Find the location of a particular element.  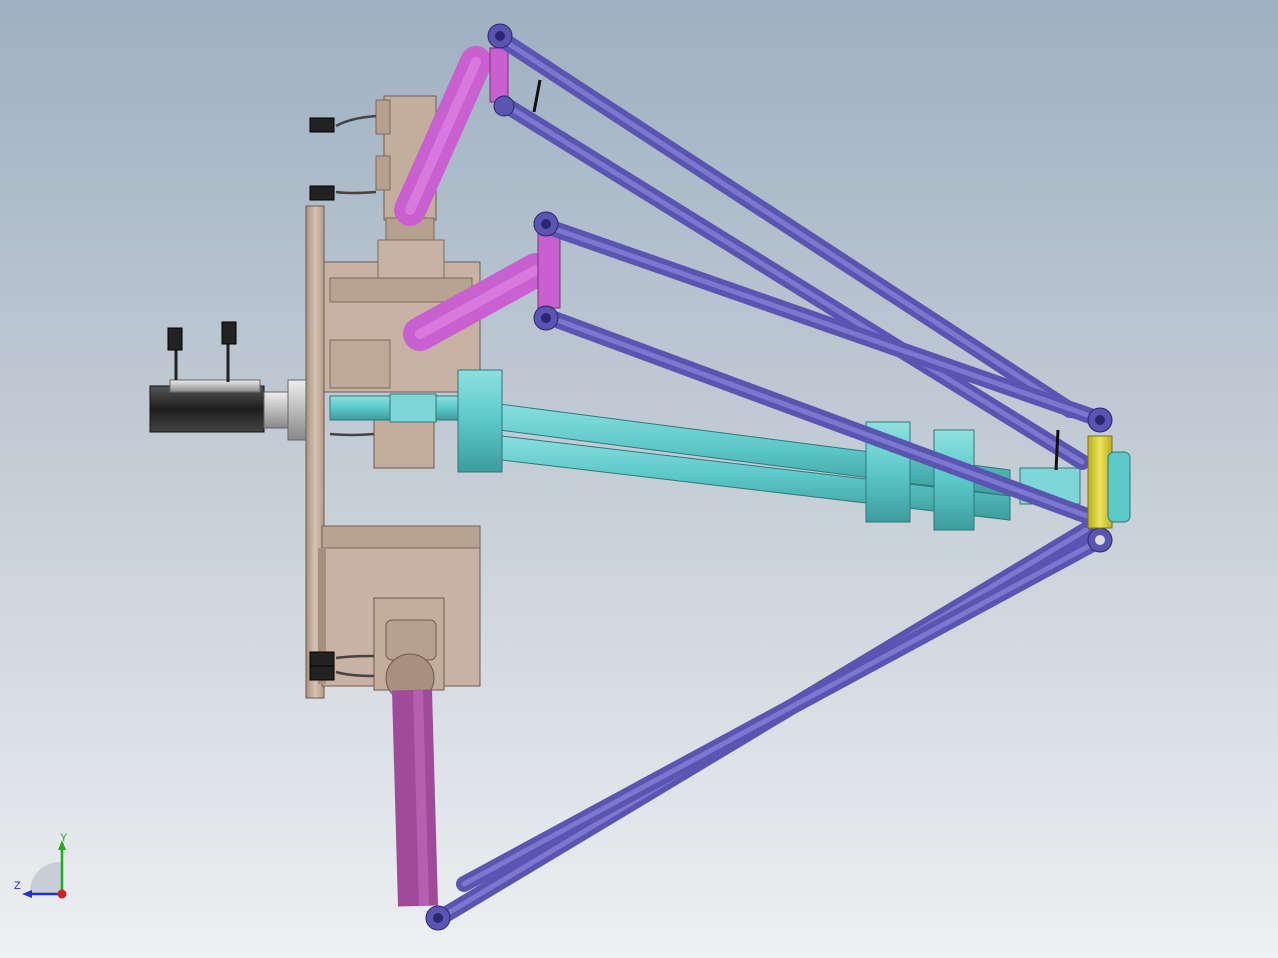

axis-z-label: Z is located at coordinates (17, 886).